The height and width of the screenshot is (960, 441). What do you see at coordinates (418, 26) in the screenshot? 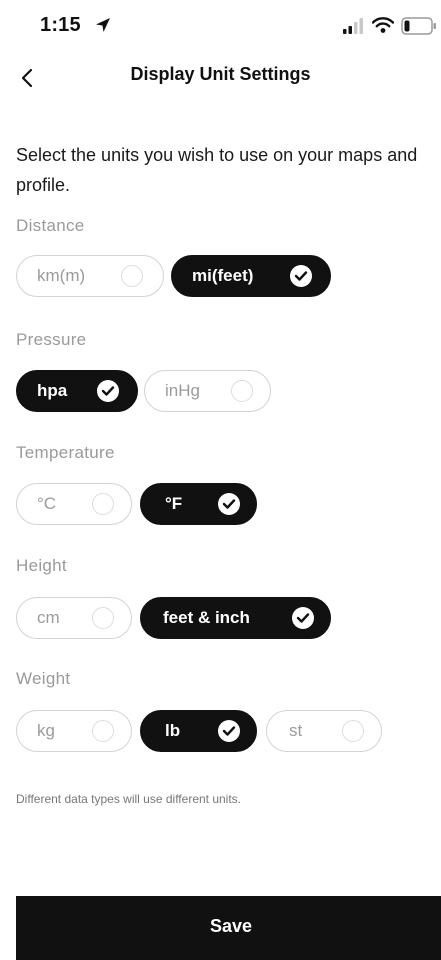
I see `battery-icon` at bounding box center [418, 26].